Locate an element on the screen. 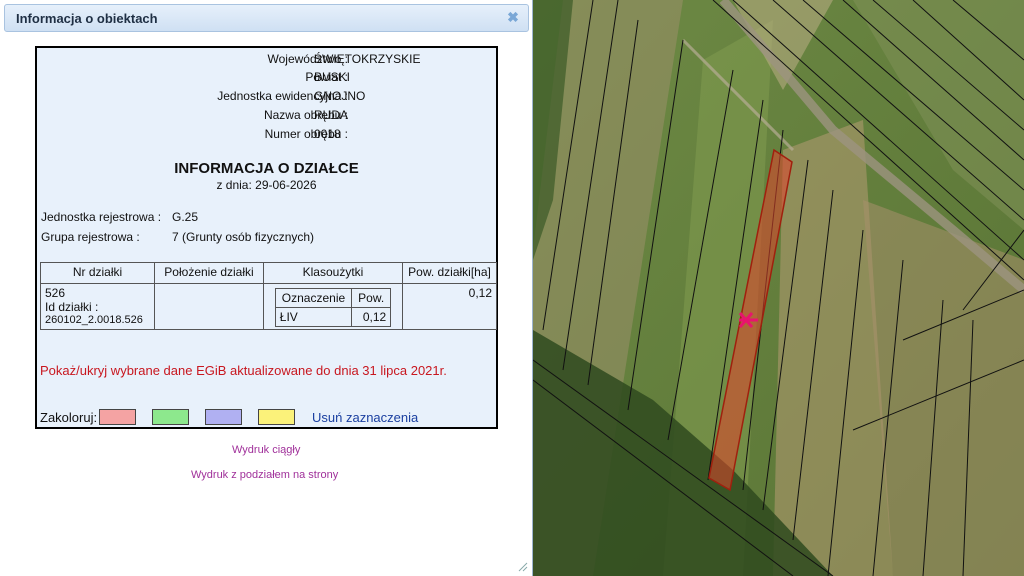 This screenshot has height=576, width=1024. parcel-location-cell is located at coordinates (209, 306).